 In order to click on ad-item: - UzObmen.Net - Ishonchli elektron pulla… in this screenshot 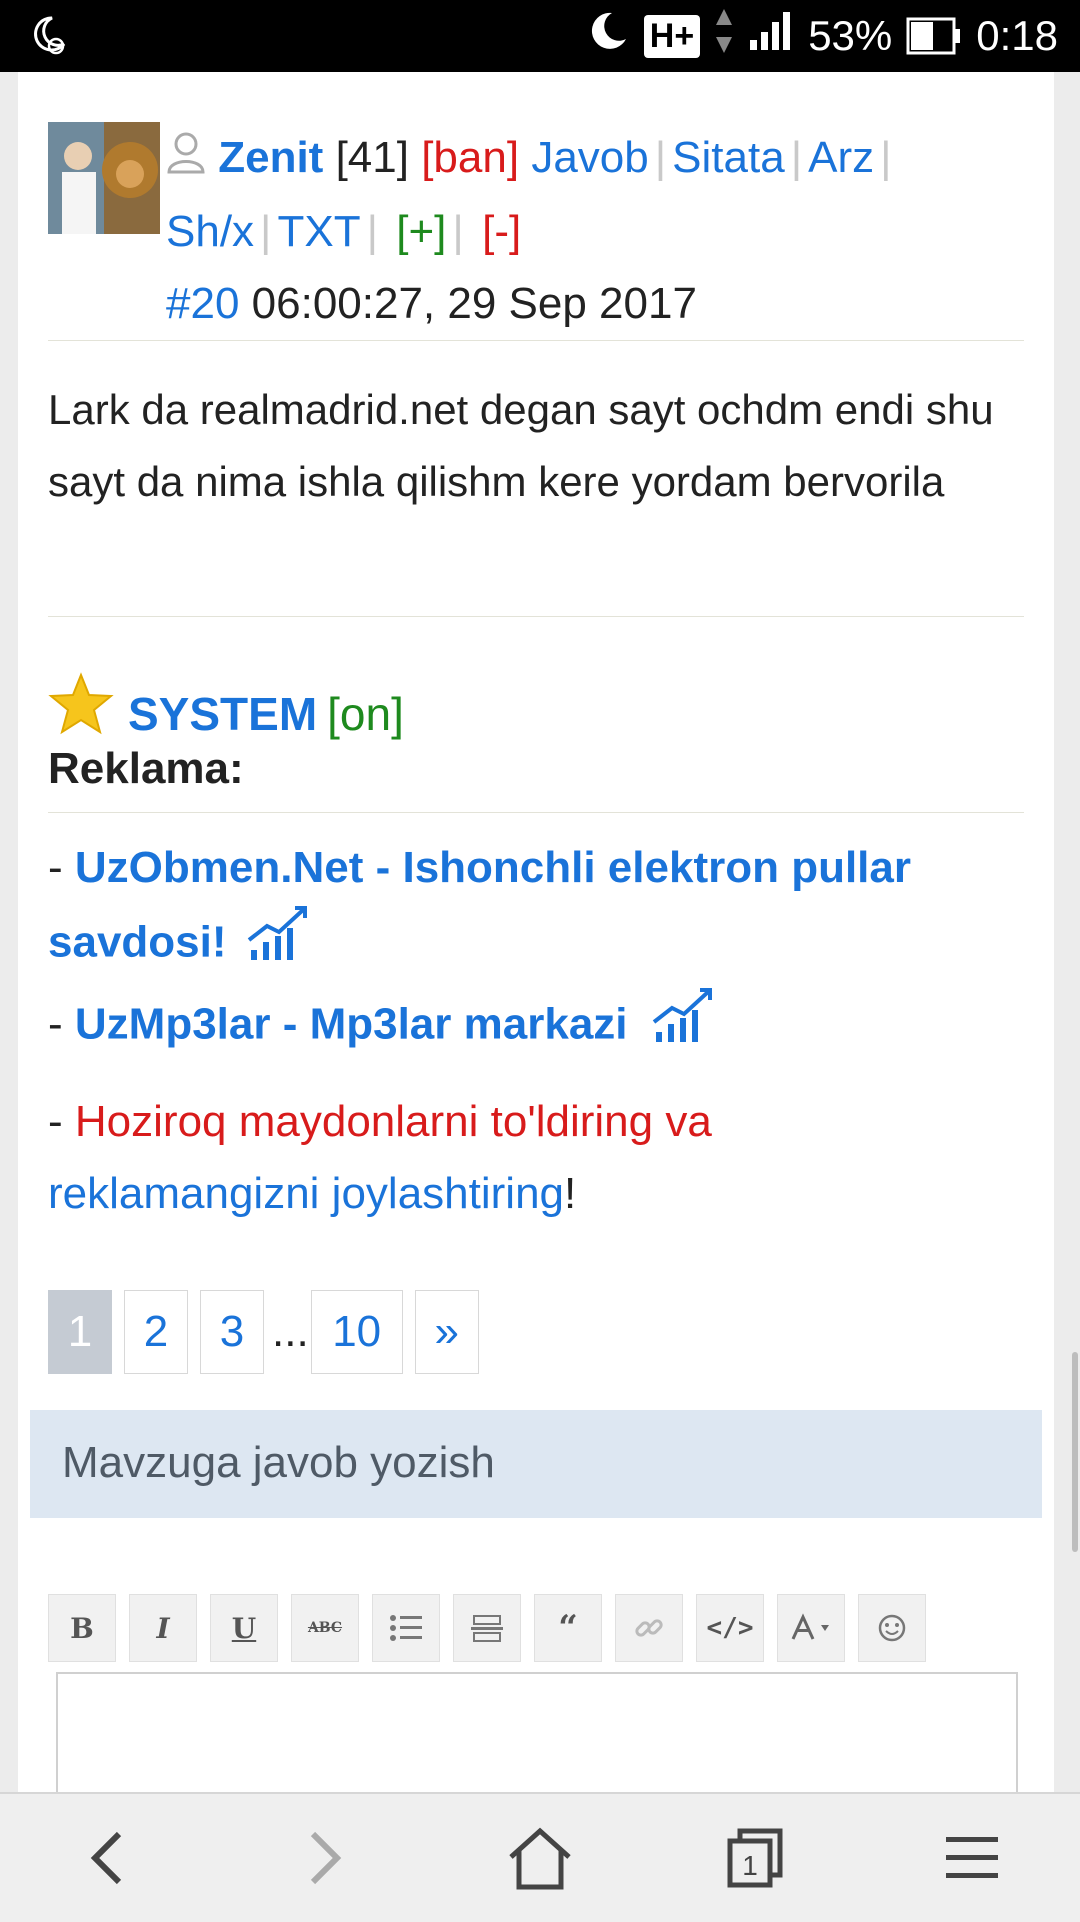, I will do `click(536, 909)`.